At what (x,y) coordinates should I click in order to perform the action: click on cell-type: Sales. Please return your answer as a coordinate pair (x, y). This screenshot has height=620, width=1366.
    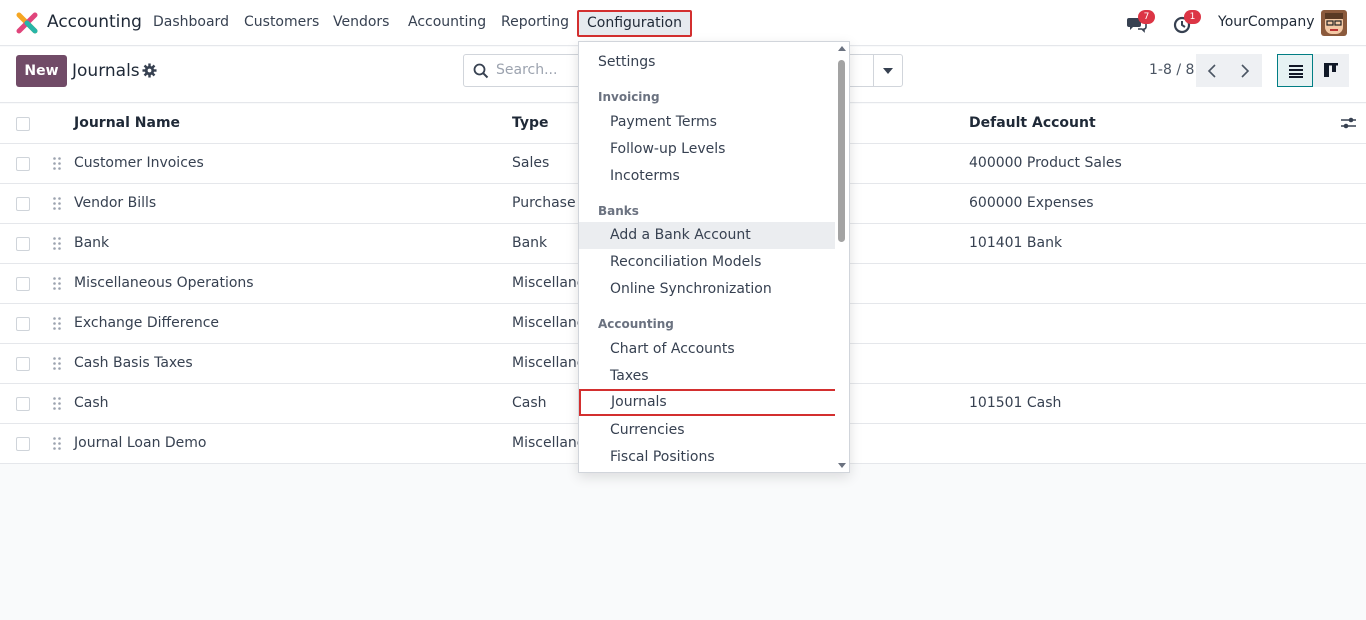
    Looking at the image, I should click on (531, 163).